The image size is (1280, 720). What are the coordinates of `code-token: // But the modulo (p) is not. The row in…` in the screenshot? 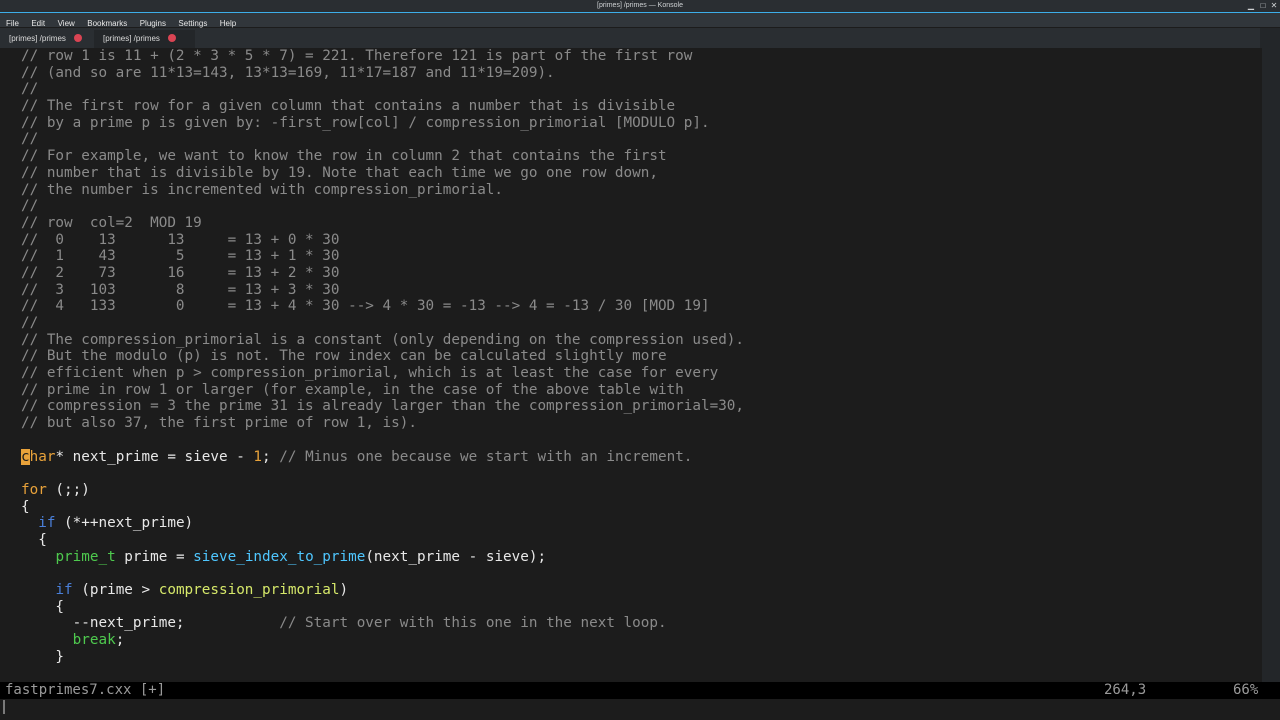 It's located at (344, 356).